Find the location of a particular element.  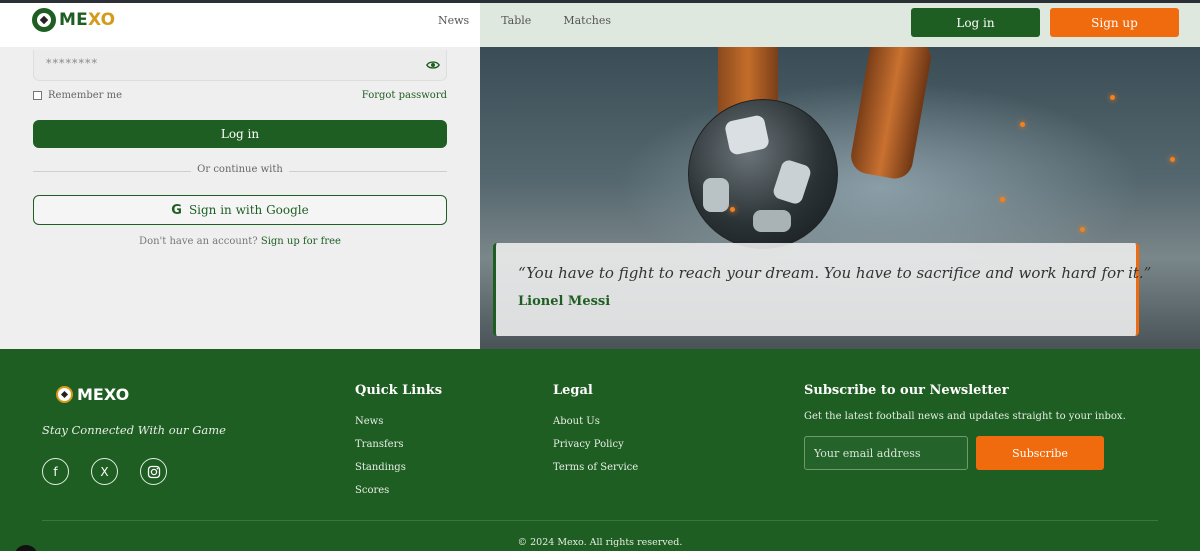

quick-link-transfers: Transfers is located at coordinates (380, 449).